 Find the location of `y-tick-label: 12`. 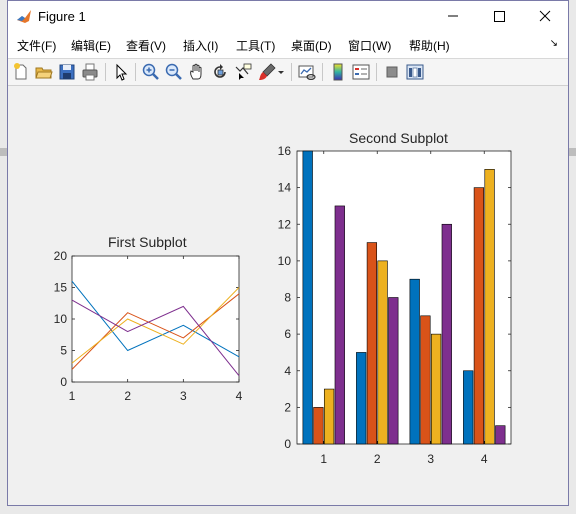

y-tick-label: 12 is located at coordinates (285, 224).